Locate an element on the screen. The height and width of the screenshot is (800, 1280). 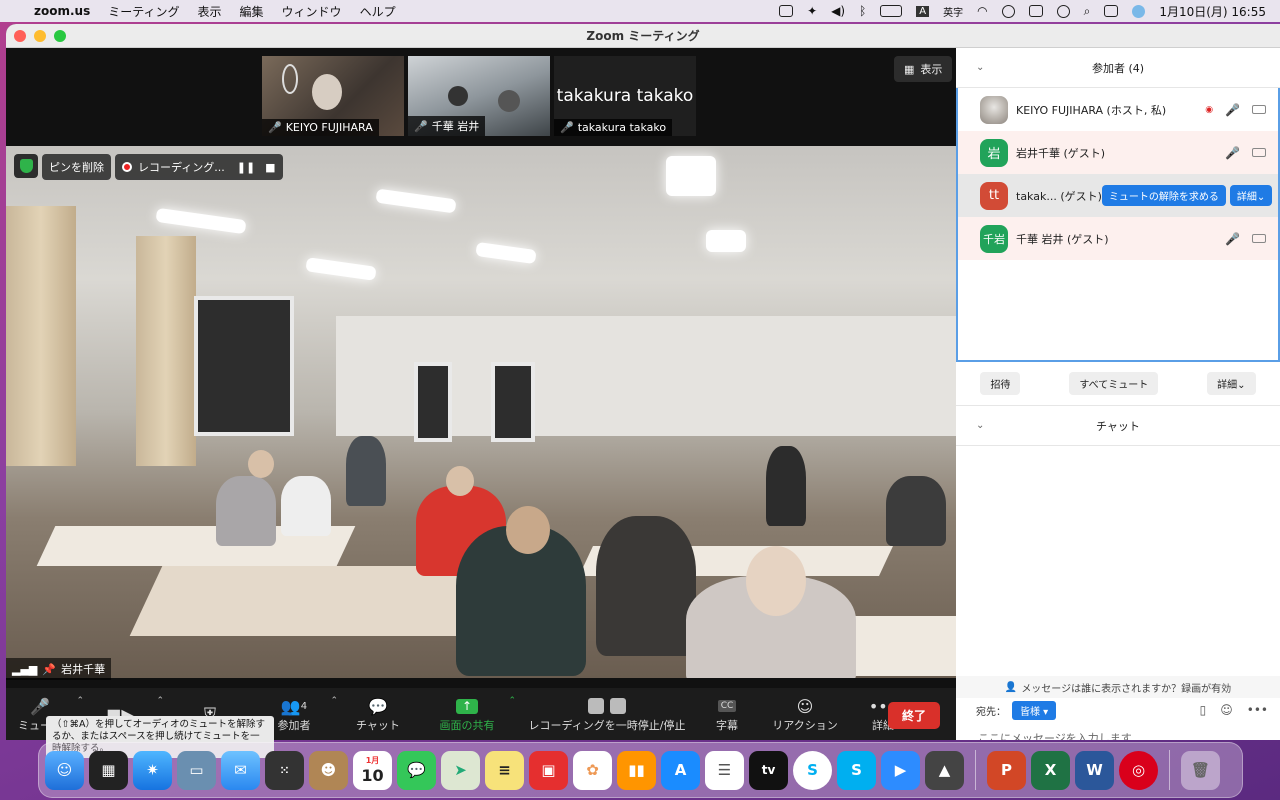
menu-help: ヘルプ is located at coordinates (378, 11).